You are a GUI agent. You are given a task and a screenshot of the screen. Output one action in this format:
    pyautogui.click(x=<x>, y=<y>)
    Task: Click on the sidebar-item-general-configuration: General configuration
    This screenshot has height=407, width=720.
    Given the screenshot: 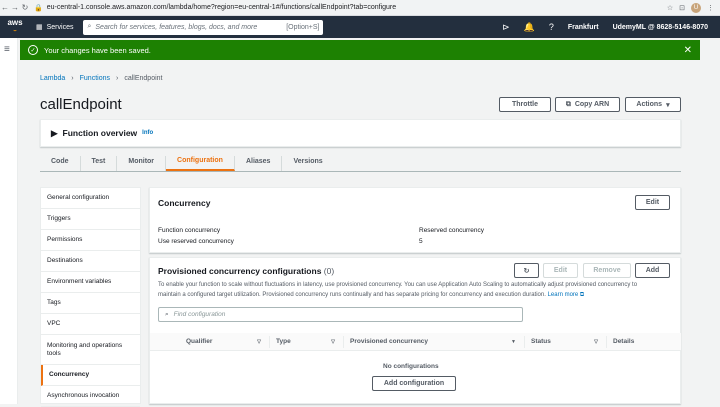 What is the action you would take?
    pyautogui.click(x=90, y=198)
    